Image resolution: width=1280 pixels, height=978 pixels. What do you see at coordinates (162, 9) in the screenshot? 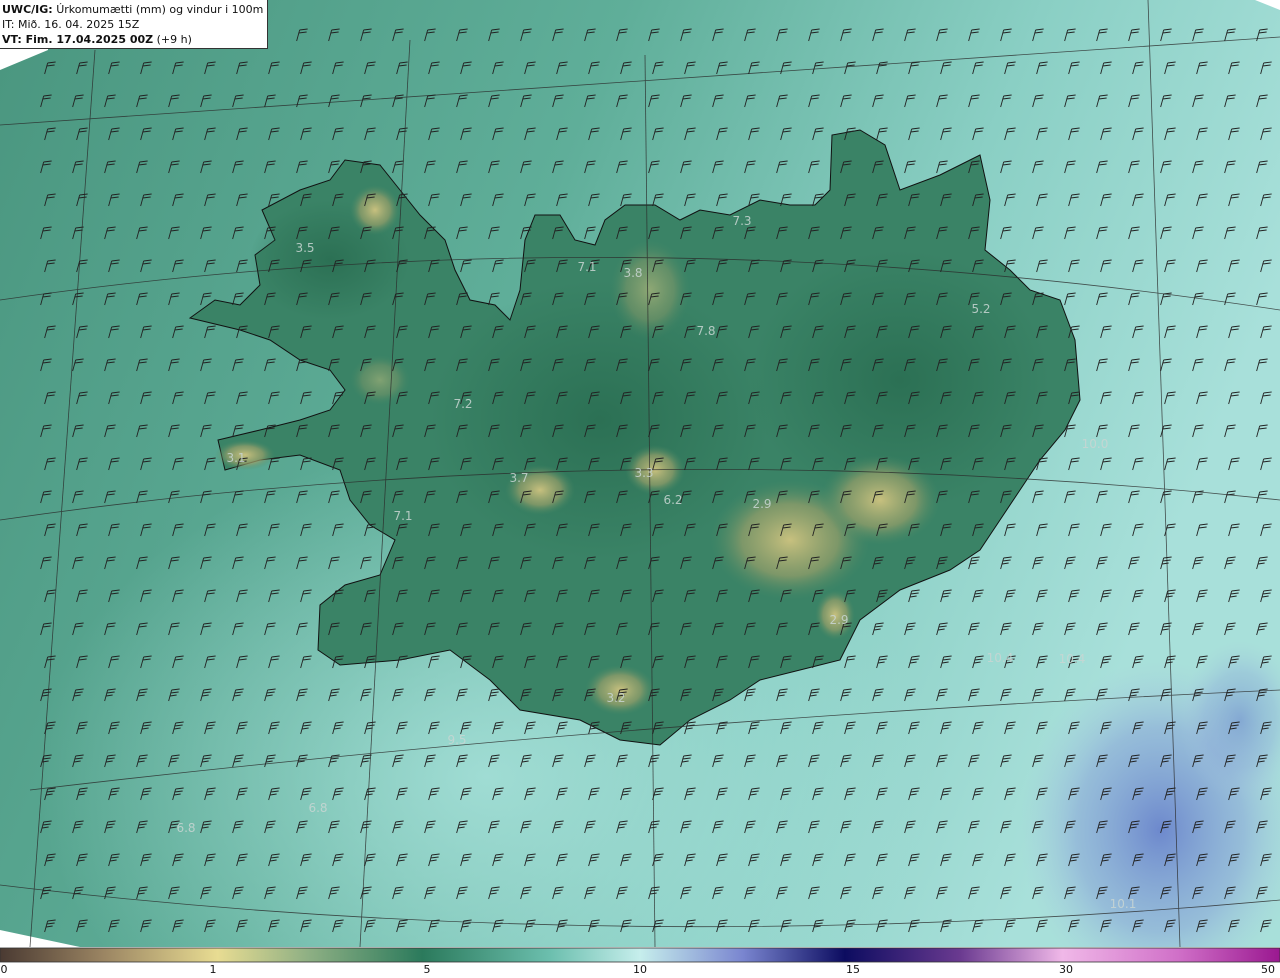
I see `field-title: Úrkomumætti (mm) og vindur i 100m hæð` at bounding box center [162, 9].